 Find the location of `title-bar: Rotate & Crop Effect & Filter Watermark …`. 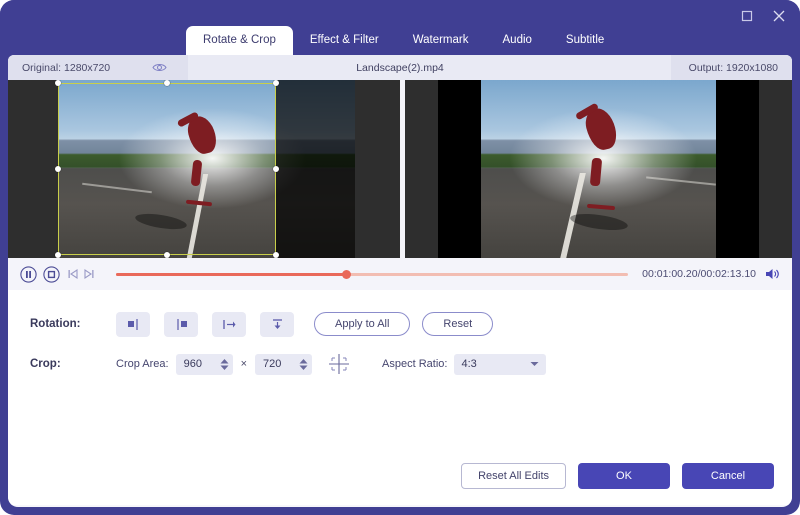

title-bar: Rotate & Crop Effect & Filter Watermark … is located at coordinates (400, 27).